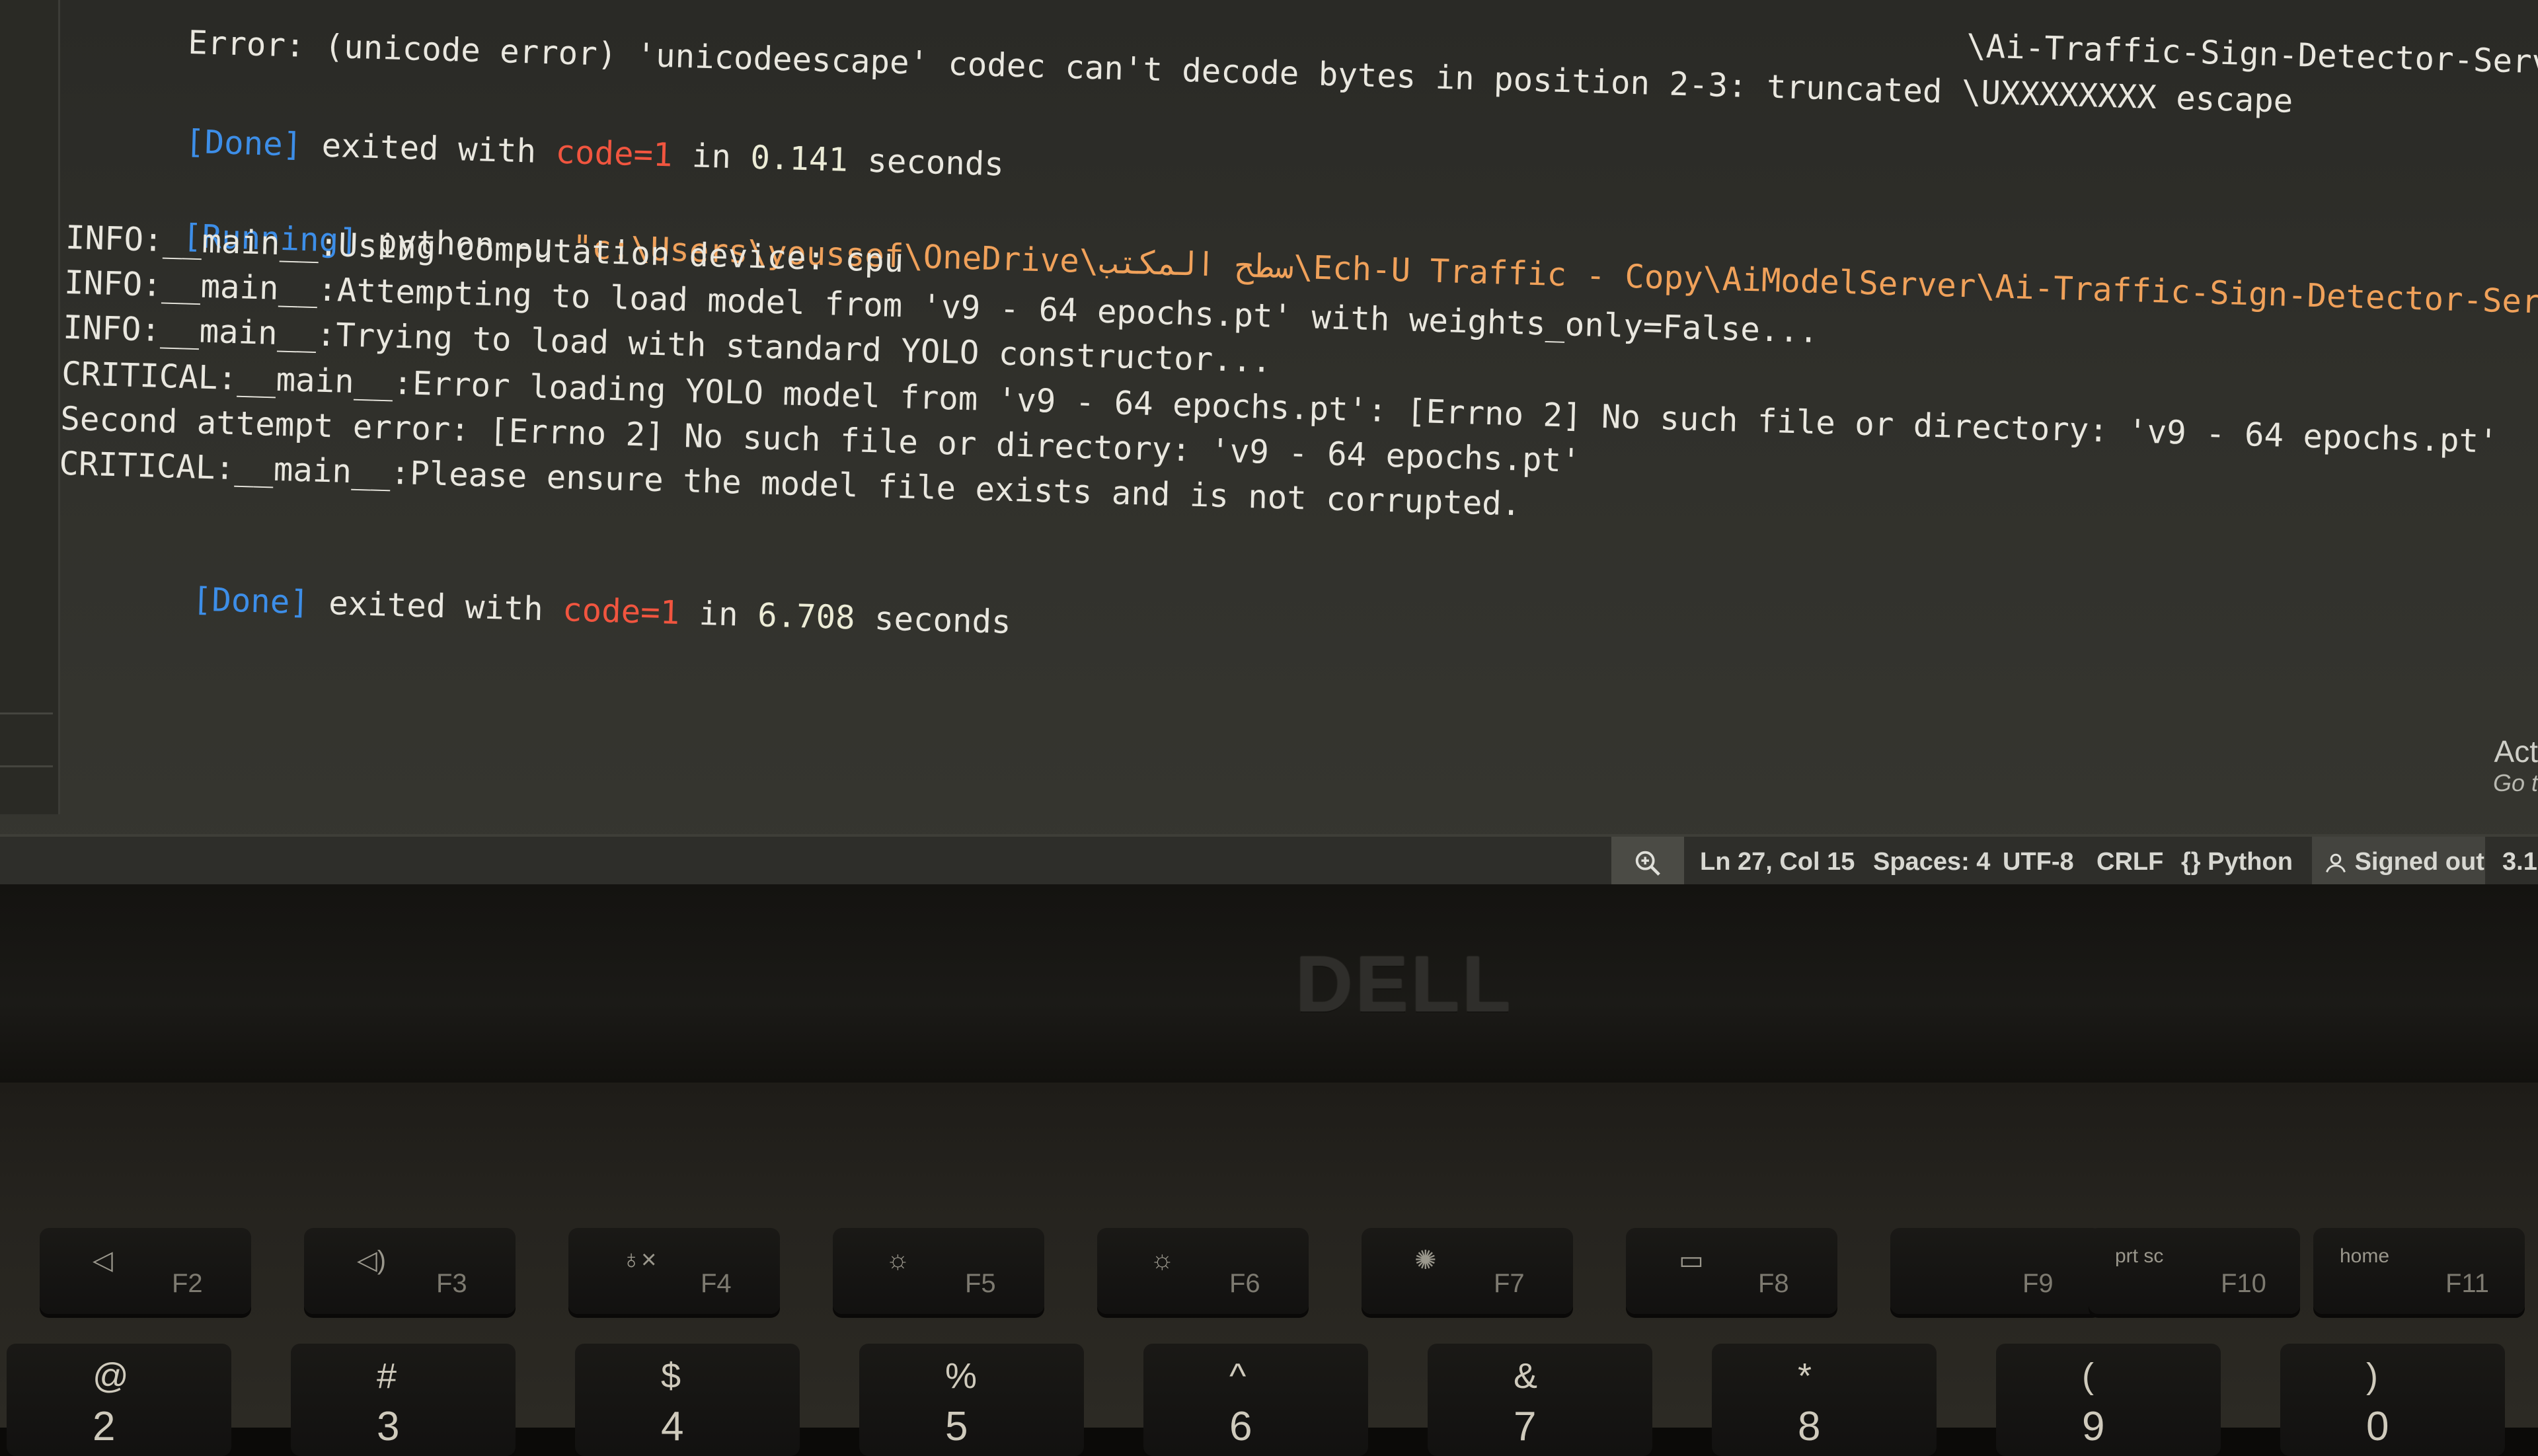  Describe the element at coordinates (2339, 862) in the screenshot. I see `account-icon` at that location.